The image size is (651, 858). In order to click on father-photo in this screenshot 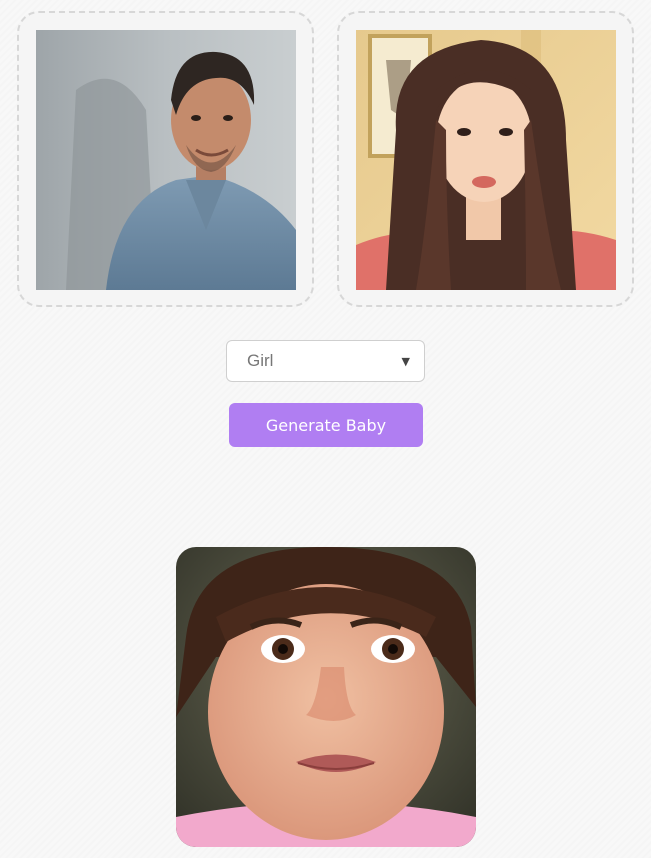, I will do `click(166, 160)`.